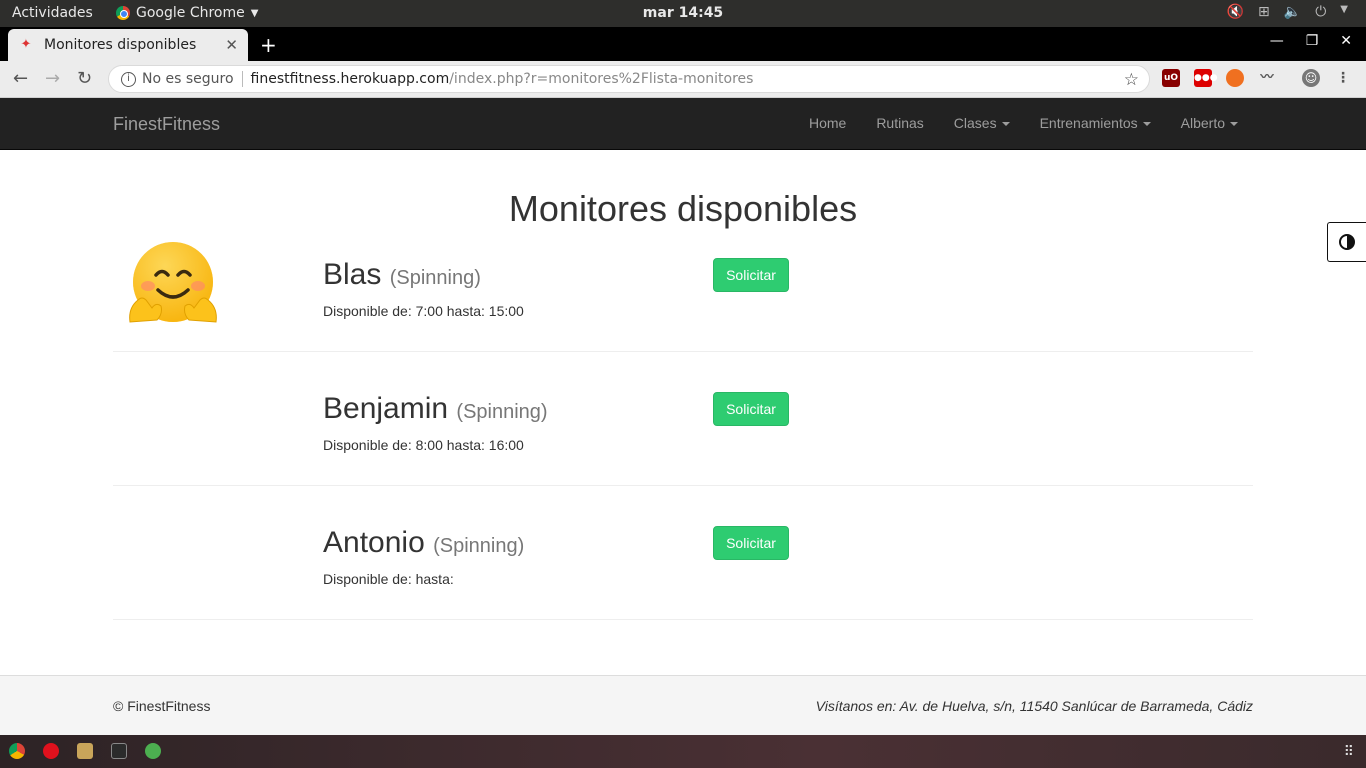  I want to click on clock: mar 14:45, so click(683, 13).